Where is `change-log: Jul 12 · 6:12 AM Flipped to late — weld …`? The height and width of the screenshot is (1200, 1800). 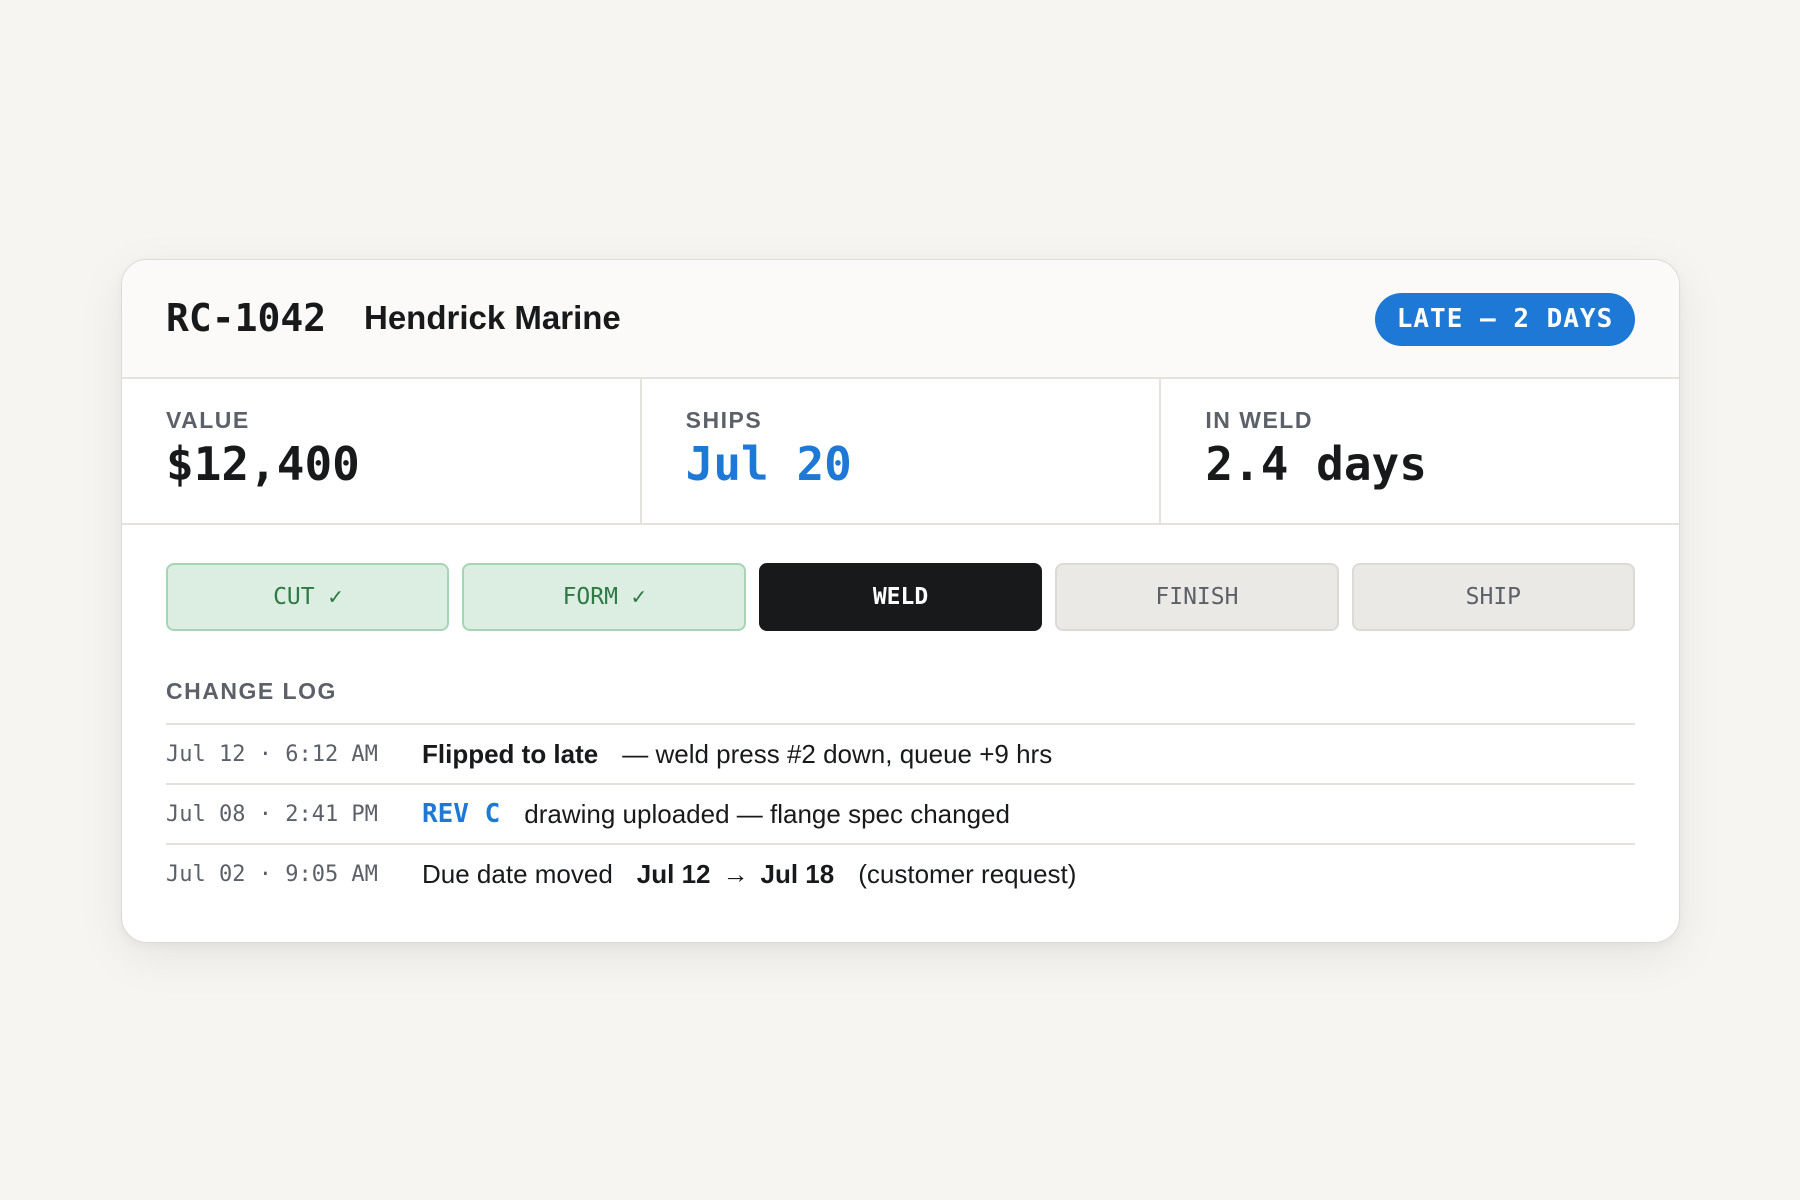
change-log: Jul 12 · 6:12 AM Flipped to late — weld … is located at coordinates (900, 813).